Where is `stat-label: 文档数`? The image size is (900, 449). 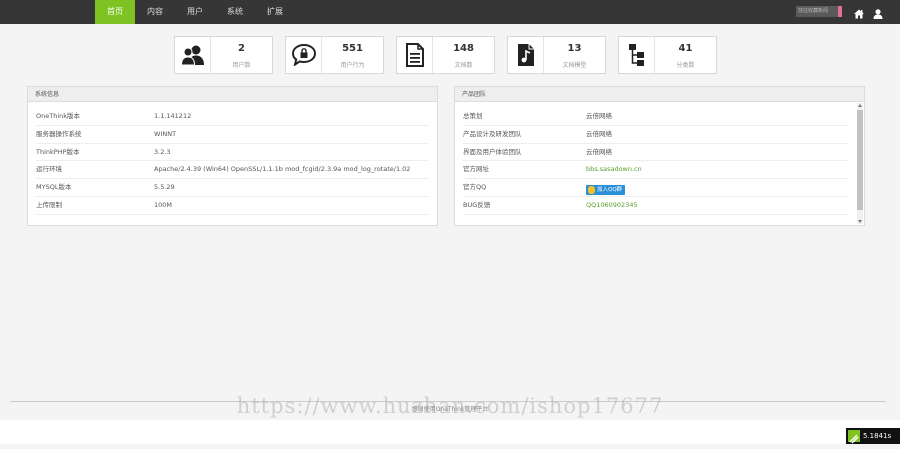
stat-label: 文档数 is located at coordinates (463, 65).